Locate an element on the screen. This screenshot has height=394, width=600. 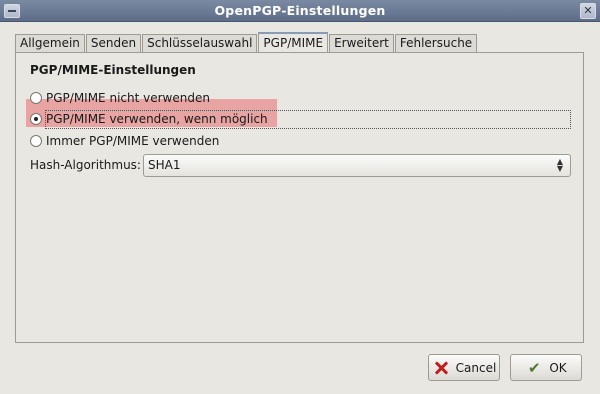
radio-label: PGP/MIME verwenden, wenn möglich is located at coordinates (157, 119).